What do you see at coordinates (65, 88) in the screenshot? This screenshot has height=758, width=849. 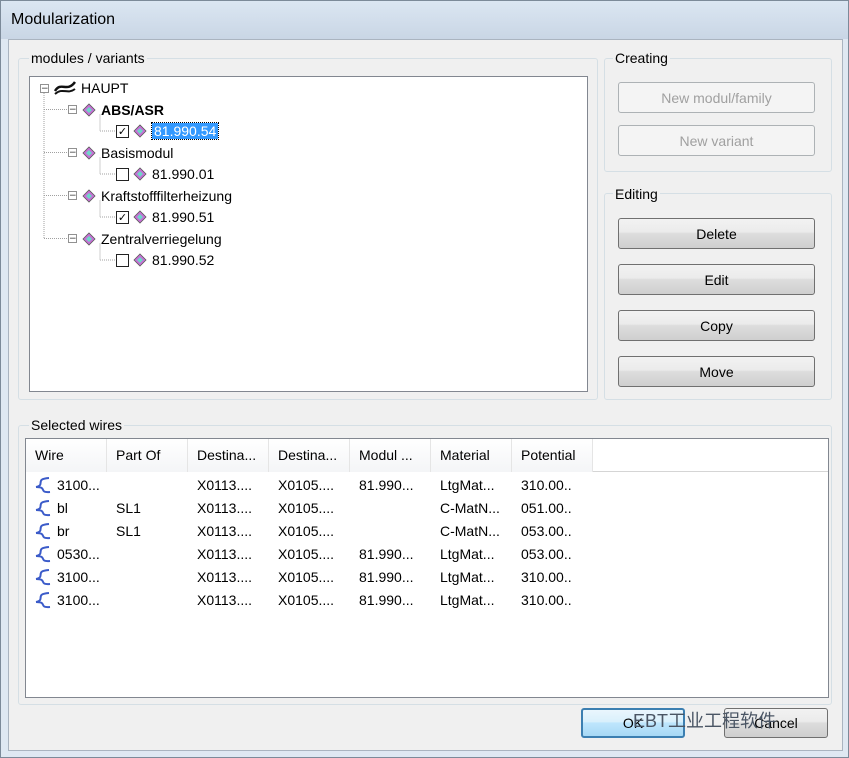 I see `harness-icon` at bounding box center [65, 88].